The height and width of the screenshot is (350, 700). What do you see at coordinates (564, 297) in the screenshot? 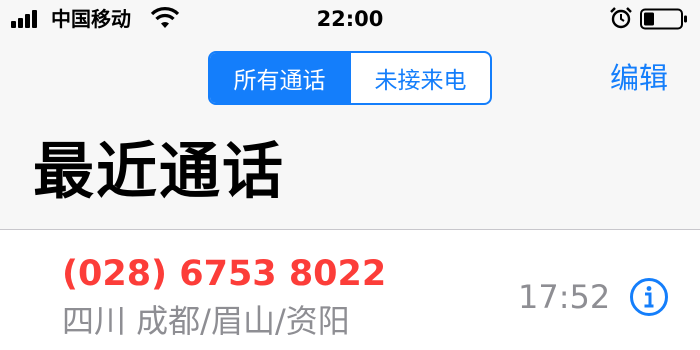
I see `call-time: 17:52` at bounding box center [564, 297].